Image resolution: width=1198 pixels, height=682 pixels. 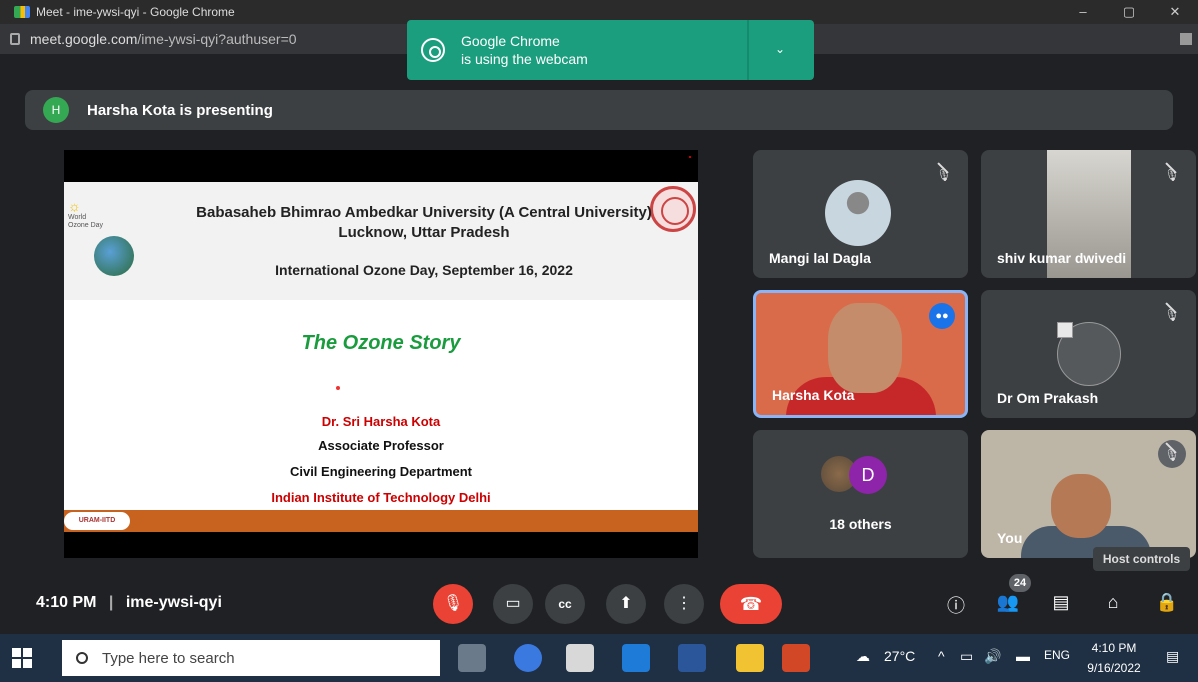 I want to click on notification-line1: Google Chrome, so click(x=510, y=41).